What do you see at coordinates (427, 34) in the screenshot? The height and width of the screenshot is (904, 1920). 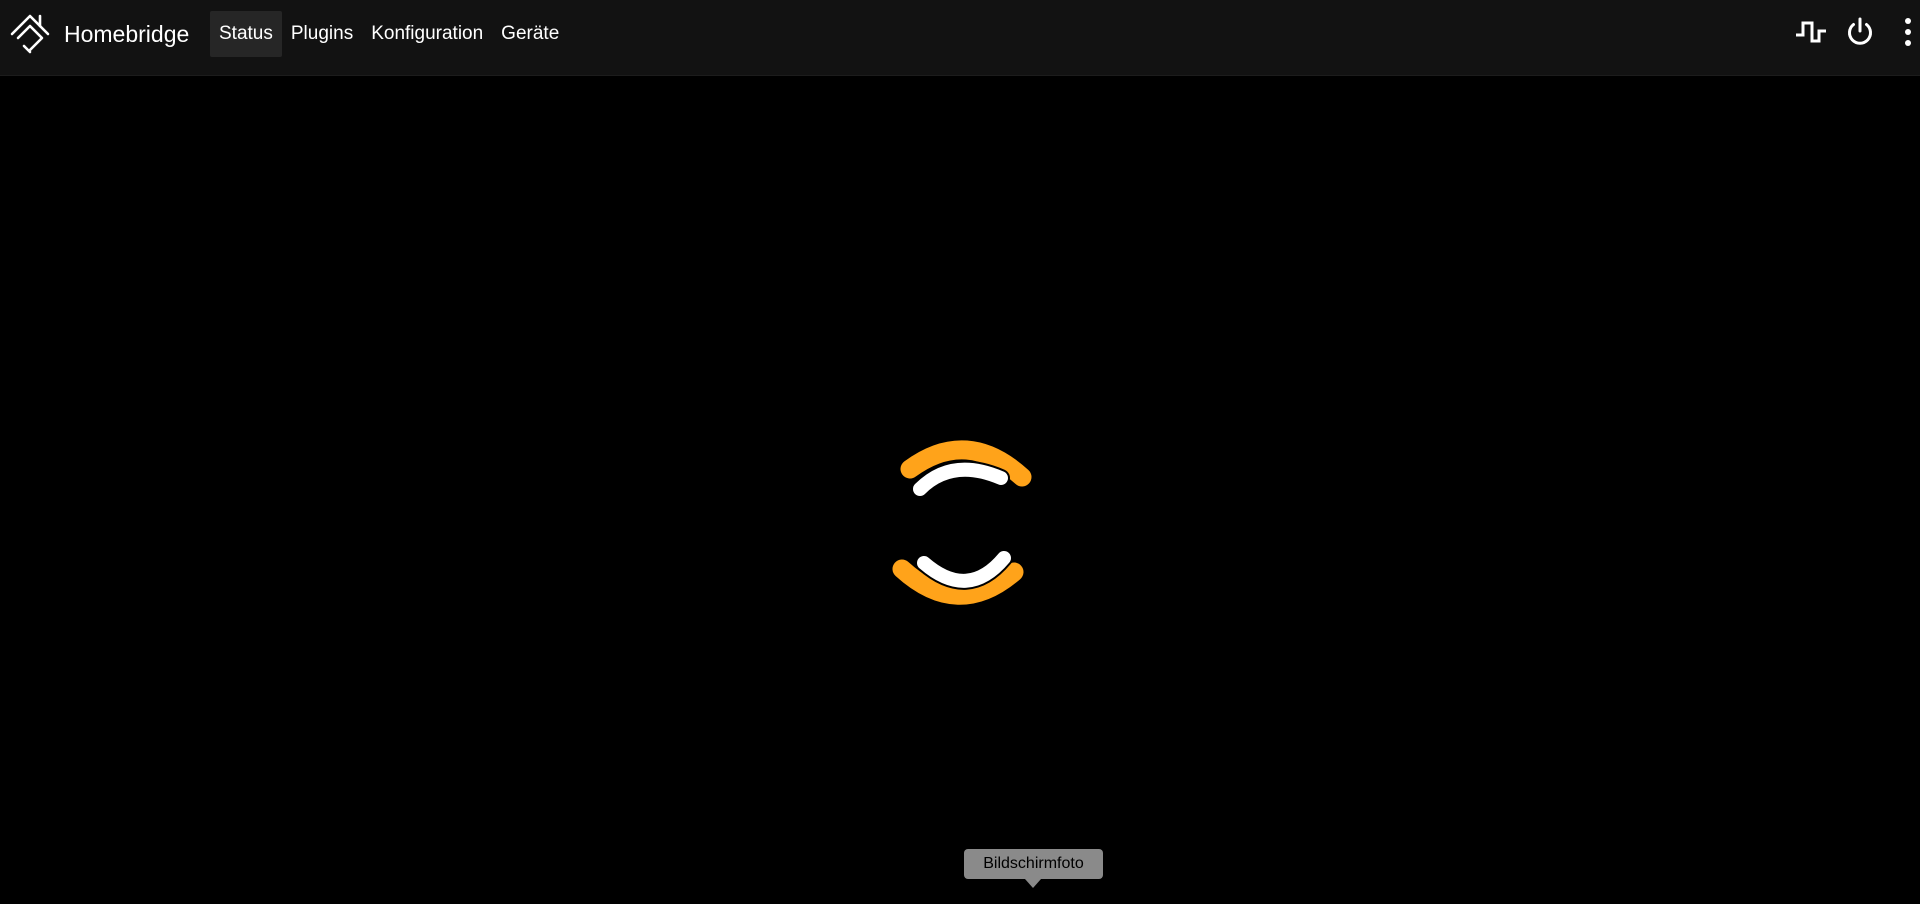 I see `nav-konfiguration: Konfiguration` at bounding box center [427, 34].